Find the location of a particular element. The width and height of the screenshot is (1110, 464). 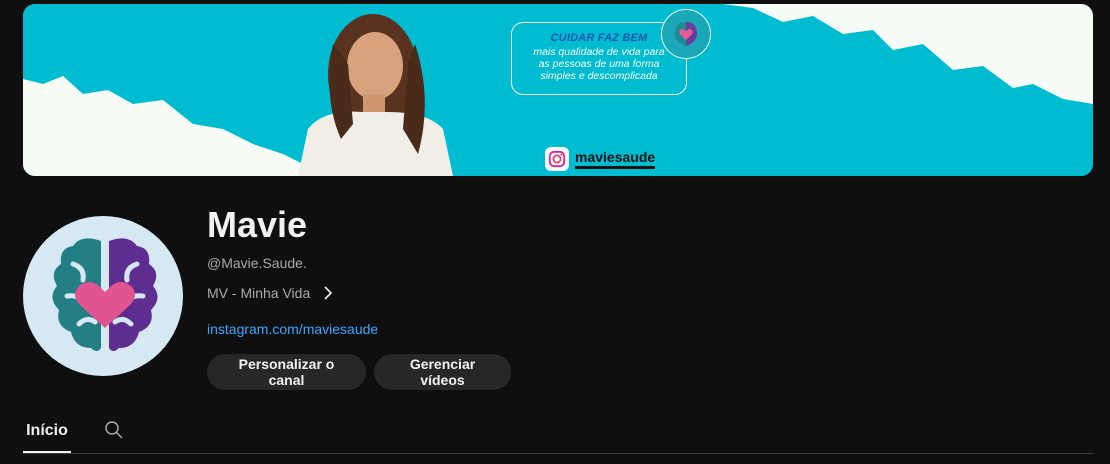

banner-instagram-name: maviesaude is located at coordinates (615, 159).